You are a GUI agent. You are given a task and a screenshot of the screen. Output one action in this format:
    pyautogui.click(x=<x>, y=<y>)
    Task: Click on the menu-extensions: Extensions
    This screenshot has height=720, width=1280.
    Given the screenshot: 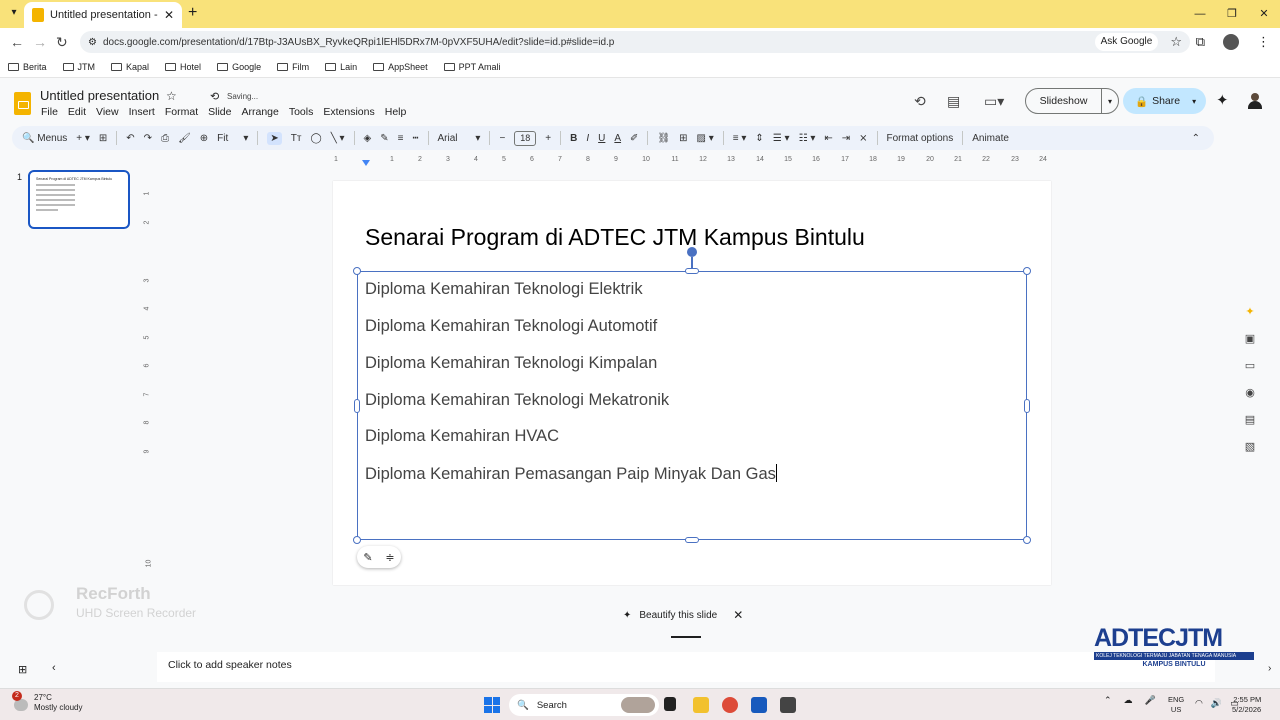 What is the action you would take?
    pyautogui.click(x=348, y=112)
    